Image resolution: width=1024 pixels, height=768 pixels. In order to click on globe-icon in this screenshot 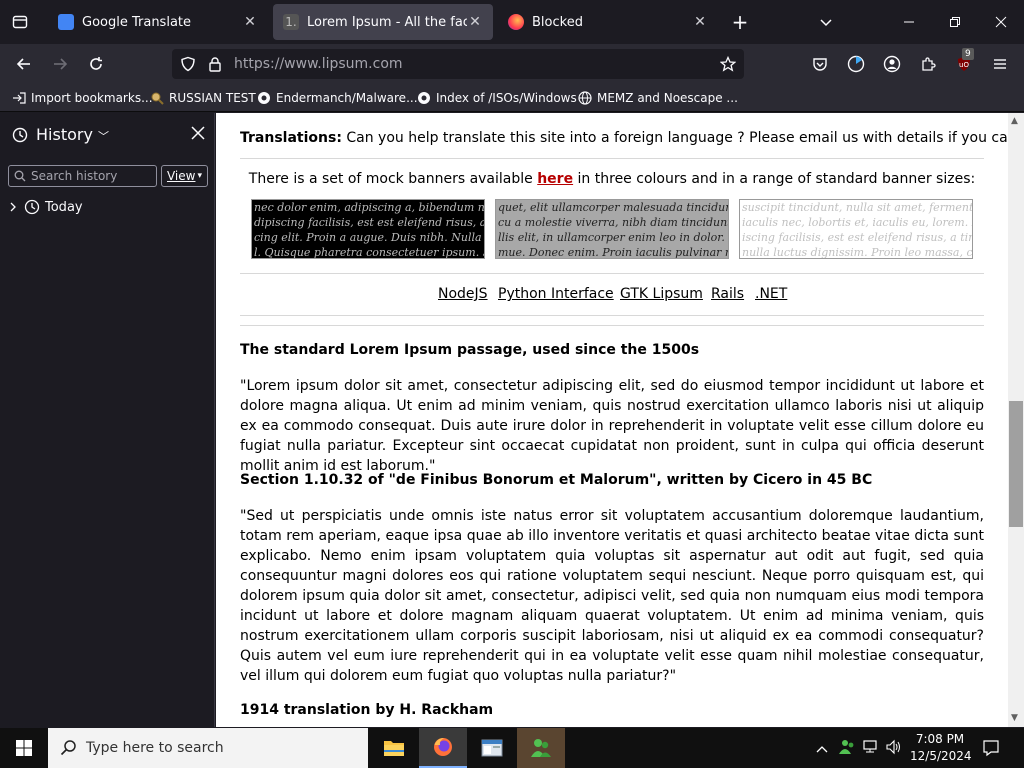, I will do `click(585, 98)`.